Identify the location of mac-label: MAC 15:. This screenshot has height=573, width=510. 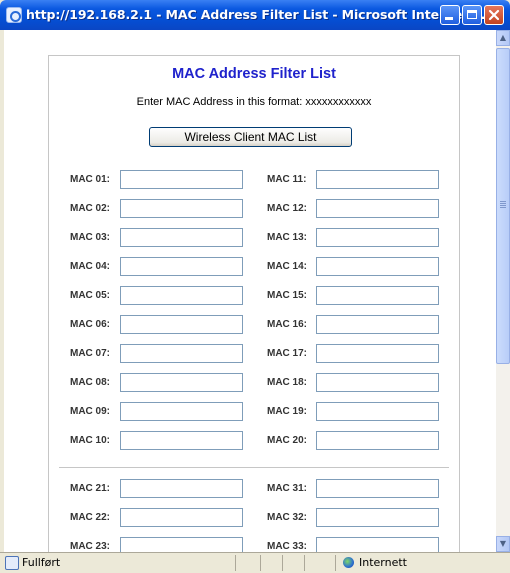
(287, 295).